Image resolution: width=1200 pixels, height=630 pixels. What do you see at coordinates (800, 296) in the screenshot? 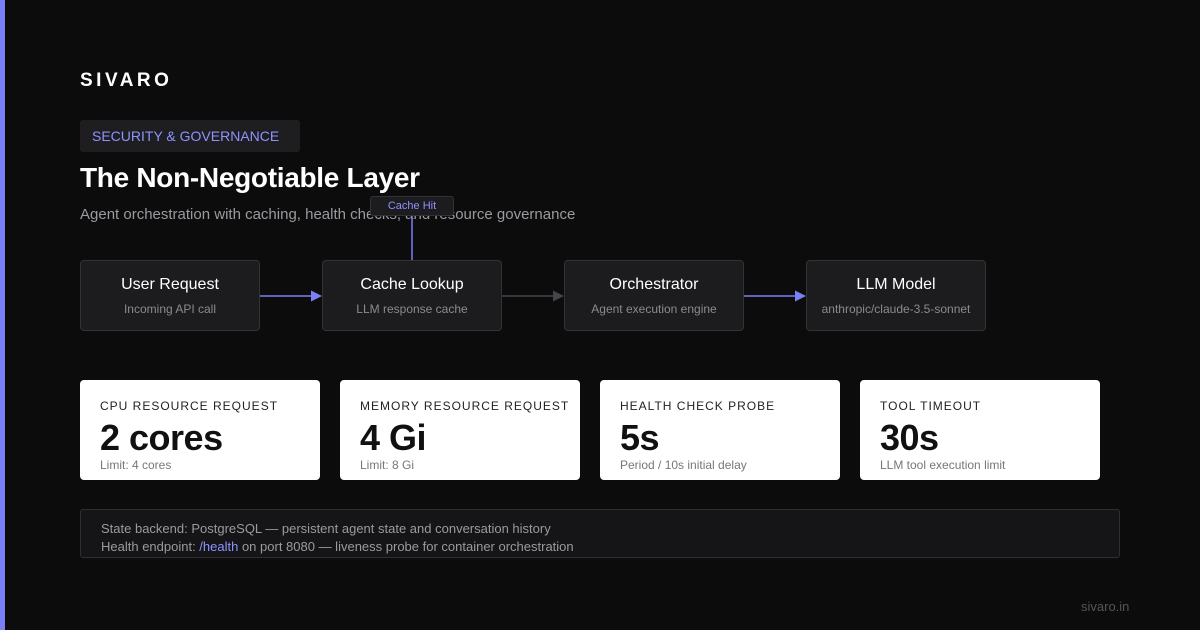
I see `arrow-head-orchestrator-to-llm` at bounding box center [800, 296].